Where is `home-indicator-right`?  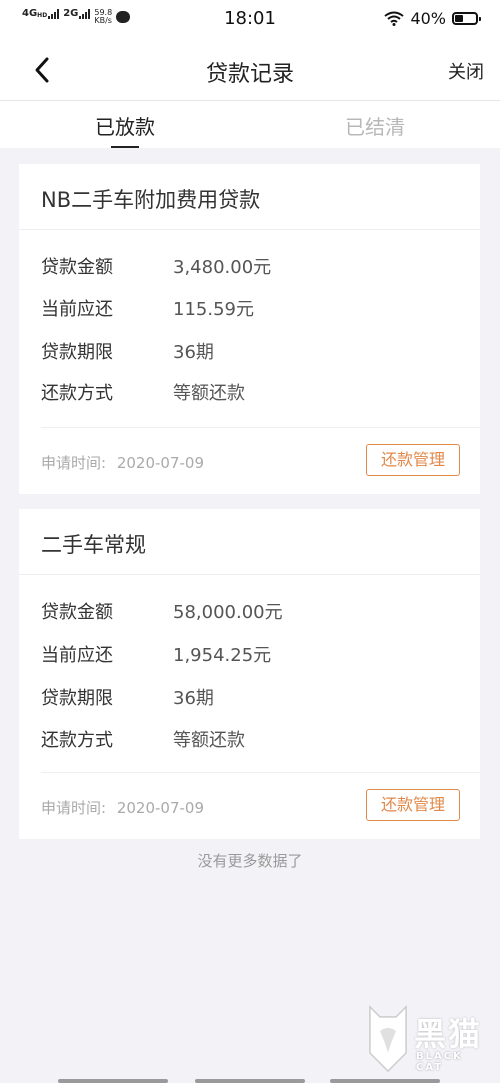
home-indicator-right is located at coordinates (385, 1081).